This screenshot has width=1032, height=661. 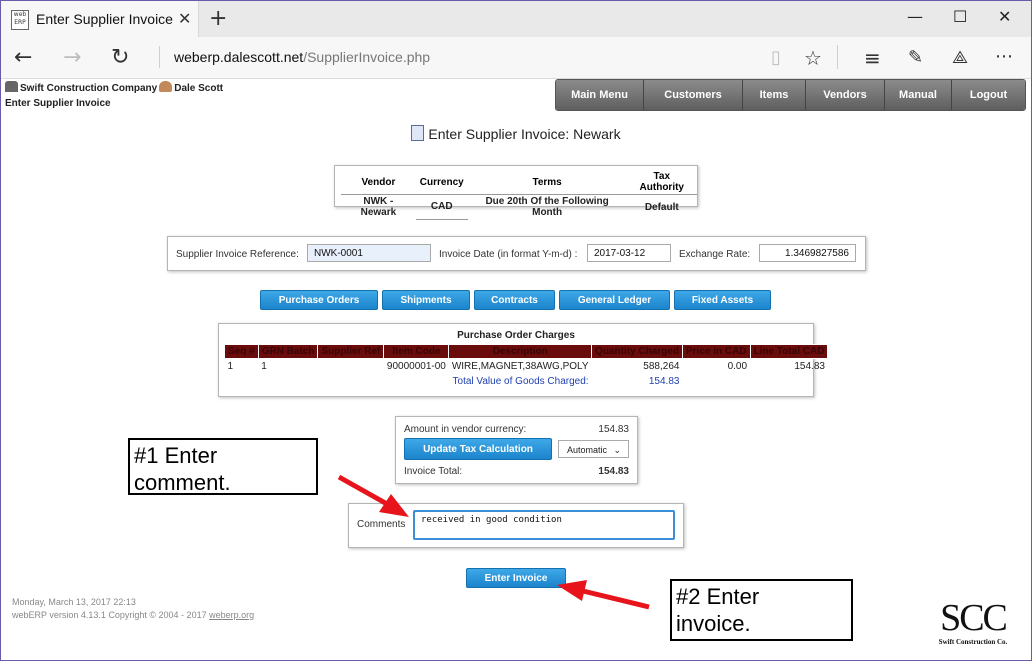 I want to click on tax-mode-select: Automatic ⌄, so click(x=593, y=449).